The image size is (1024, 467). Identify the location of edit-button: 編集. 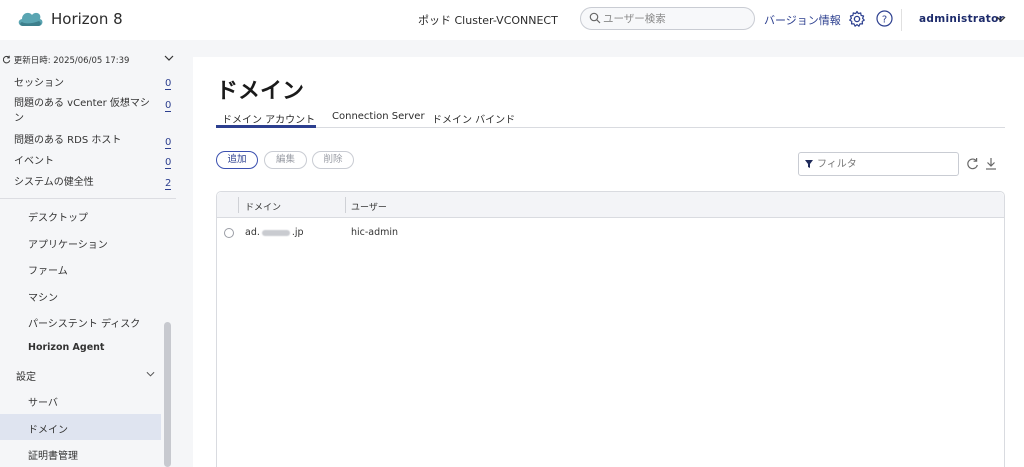
(285, 160).